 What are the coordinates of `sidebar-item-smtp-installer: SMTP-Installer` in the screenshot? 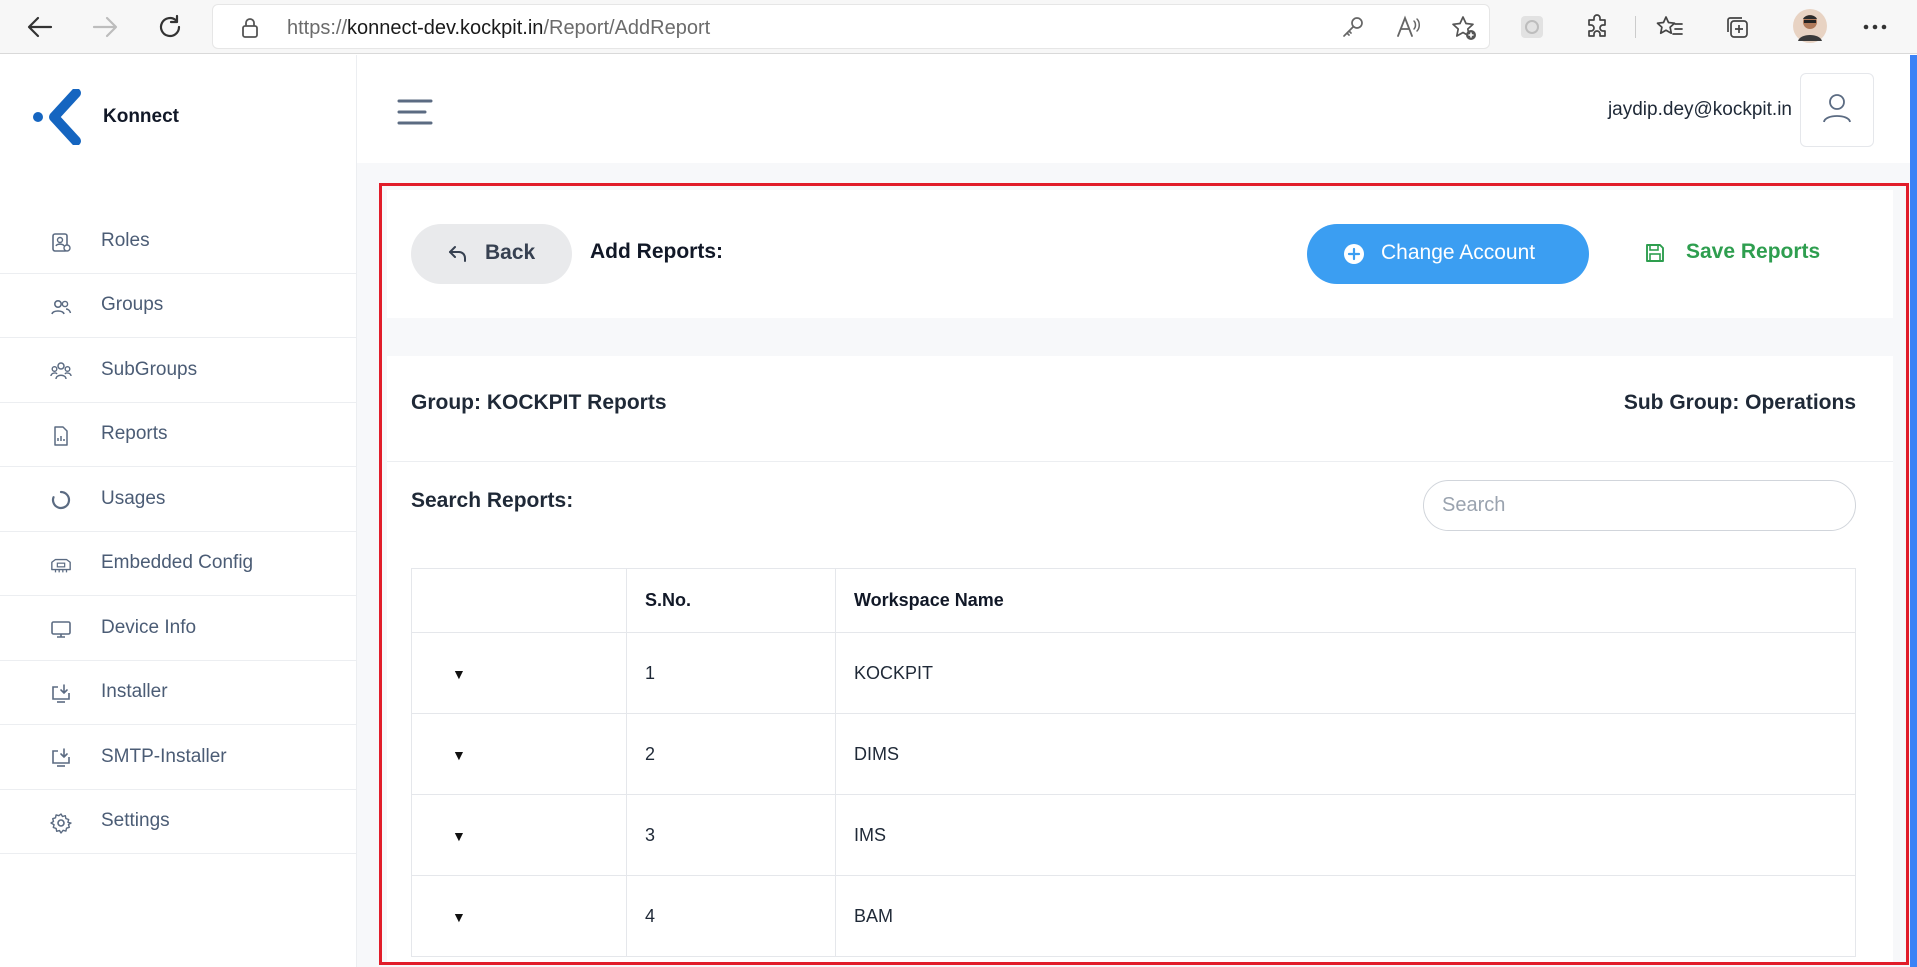 It's located at (178, 757).